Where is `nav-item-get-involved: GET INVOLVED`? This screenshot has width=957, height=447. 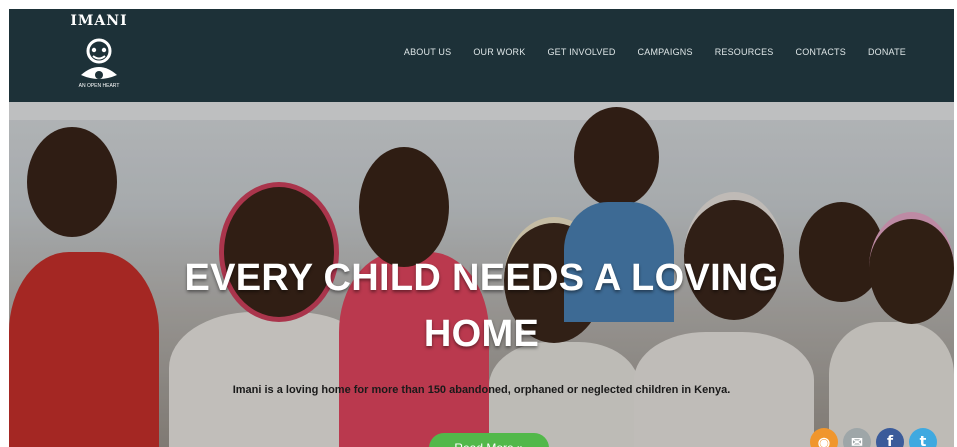 nav-item-get-involved: GET INVOLVED is located at coordinates (581, 52).